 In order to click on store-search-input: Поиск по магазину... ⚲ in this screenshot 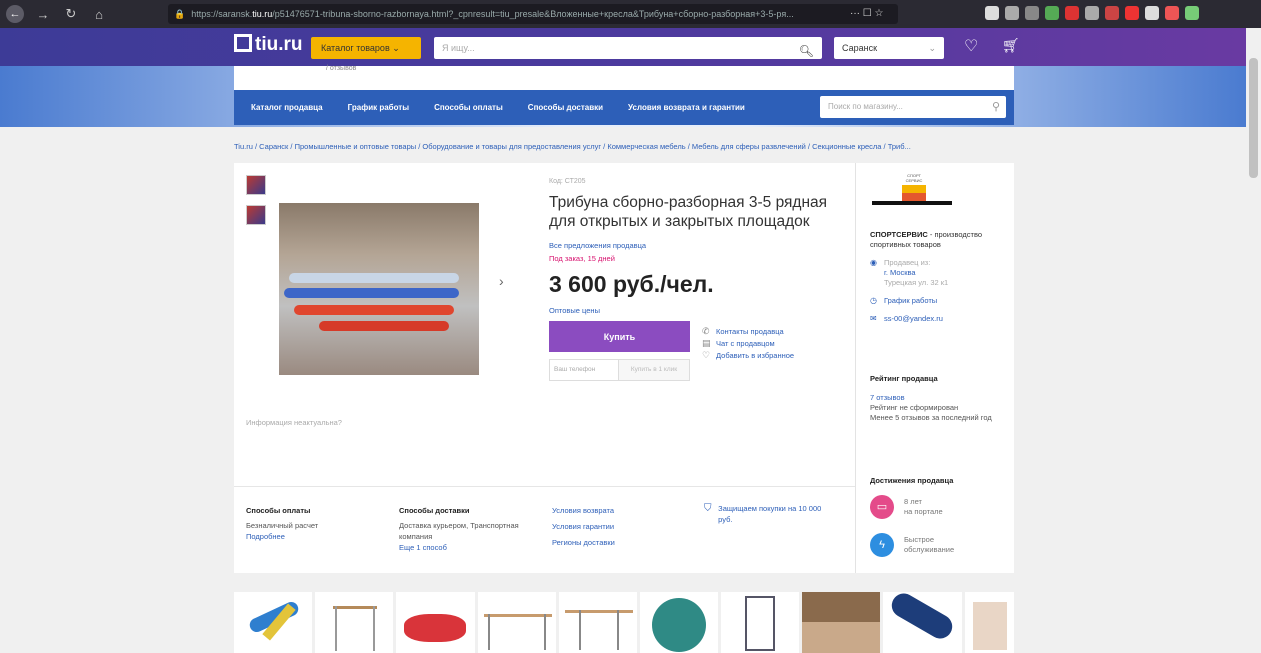, I will do `click(913, 107)`.